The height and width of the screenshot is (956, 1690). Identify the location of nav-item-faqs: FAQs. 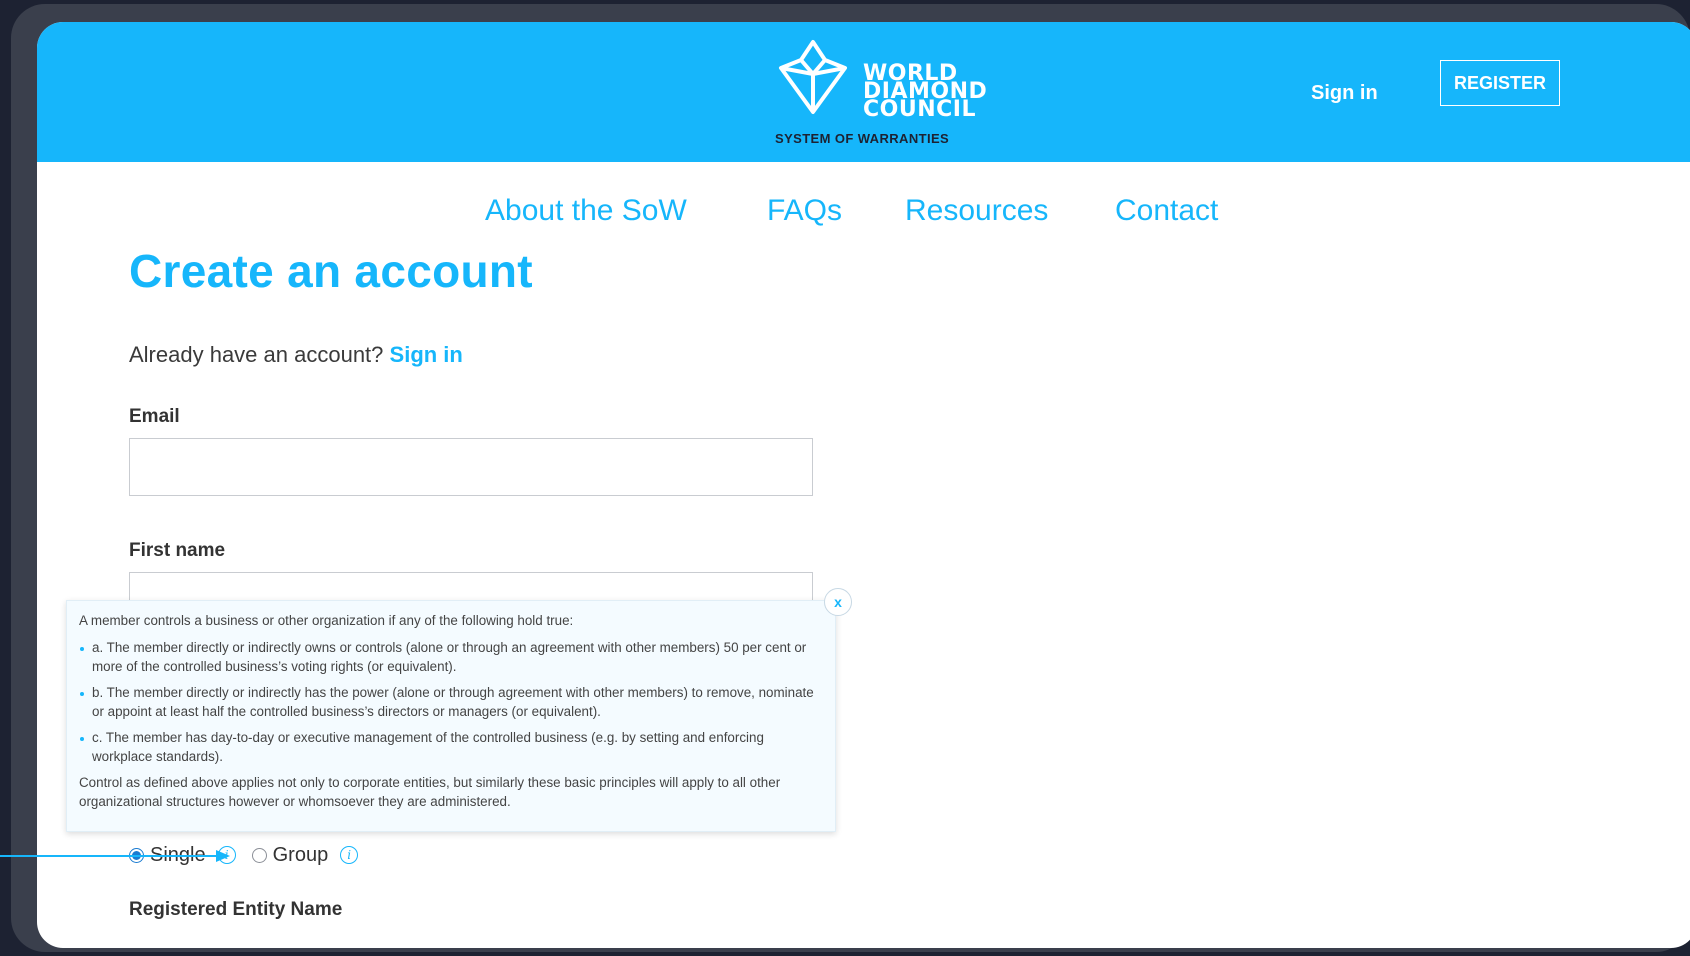
(804, 211).